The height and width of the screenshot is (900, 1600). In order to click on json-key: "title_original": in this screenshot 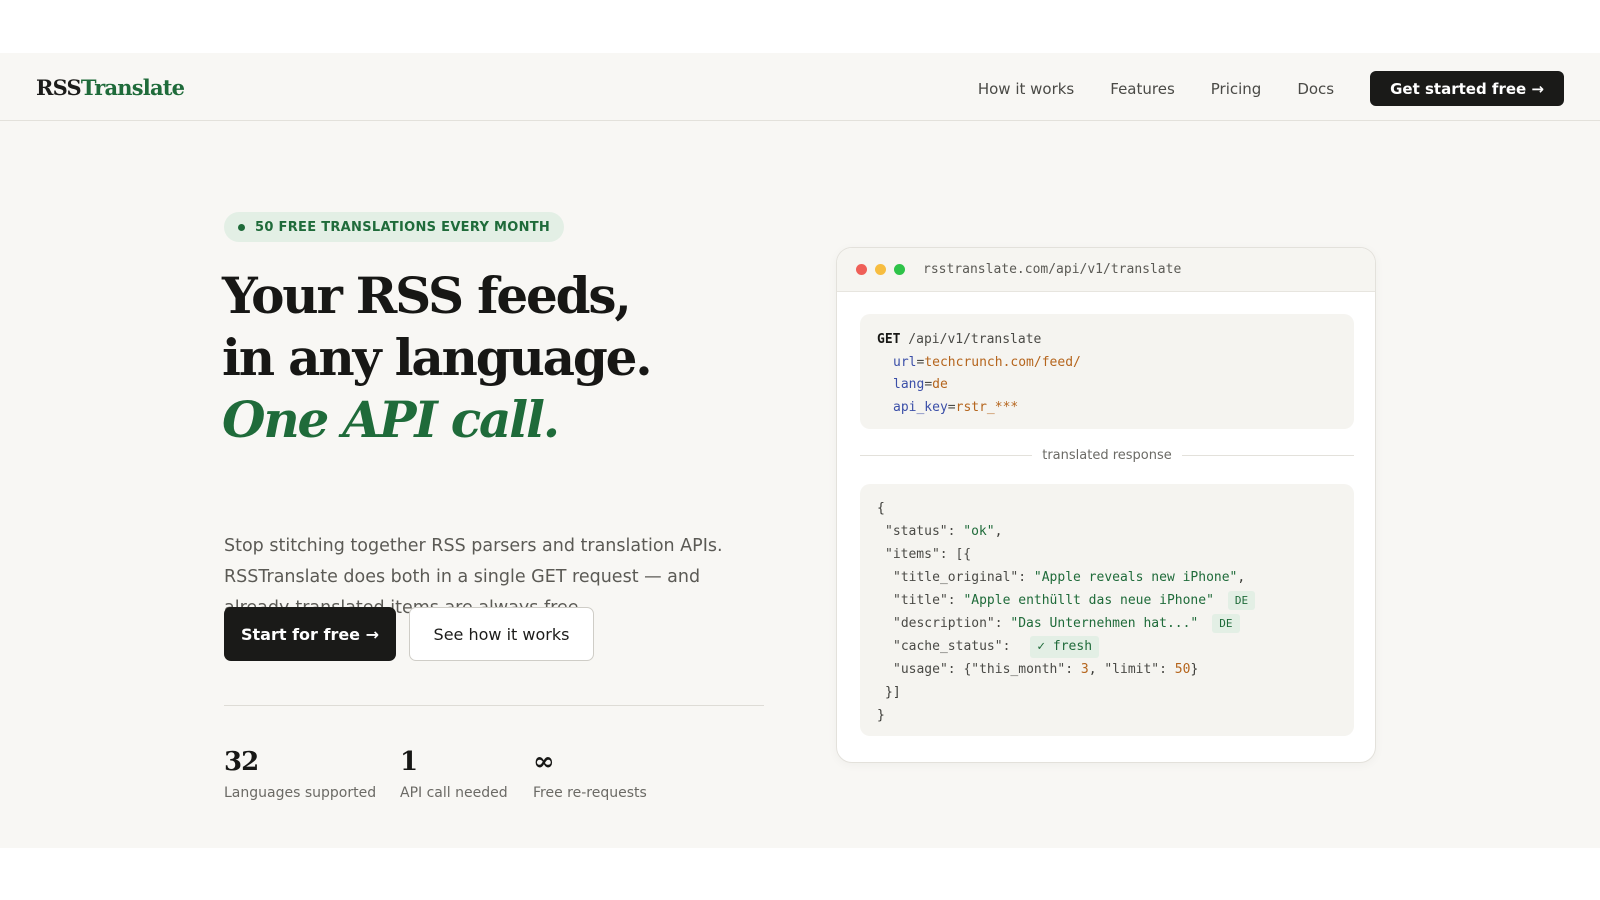, I will do `click(963, 577)`.